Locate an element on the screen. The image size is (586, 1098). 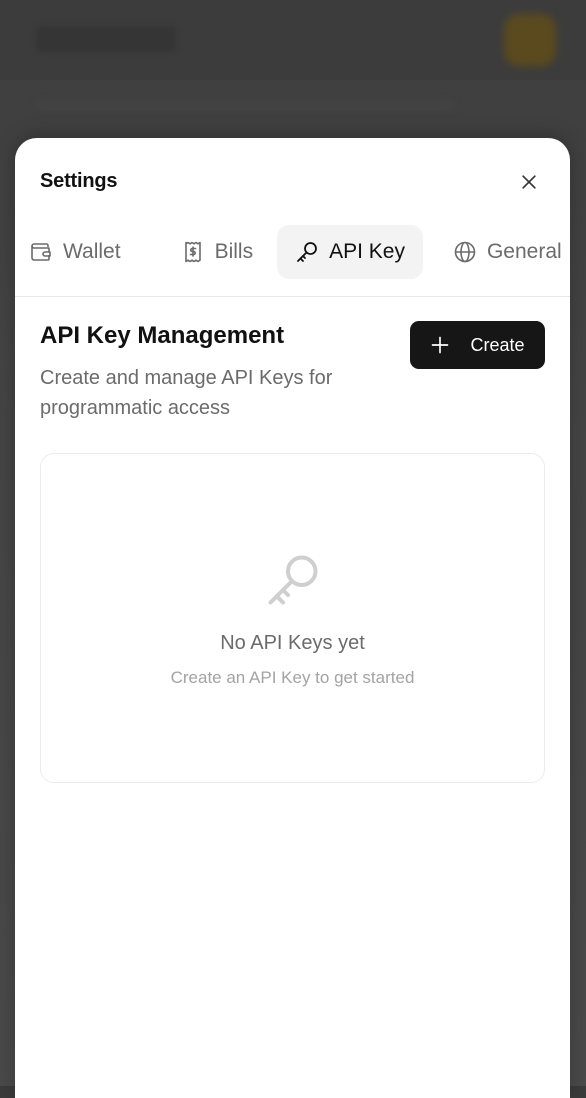
empty-state-title: No API Keys yet is located at coordinates (292, 643).